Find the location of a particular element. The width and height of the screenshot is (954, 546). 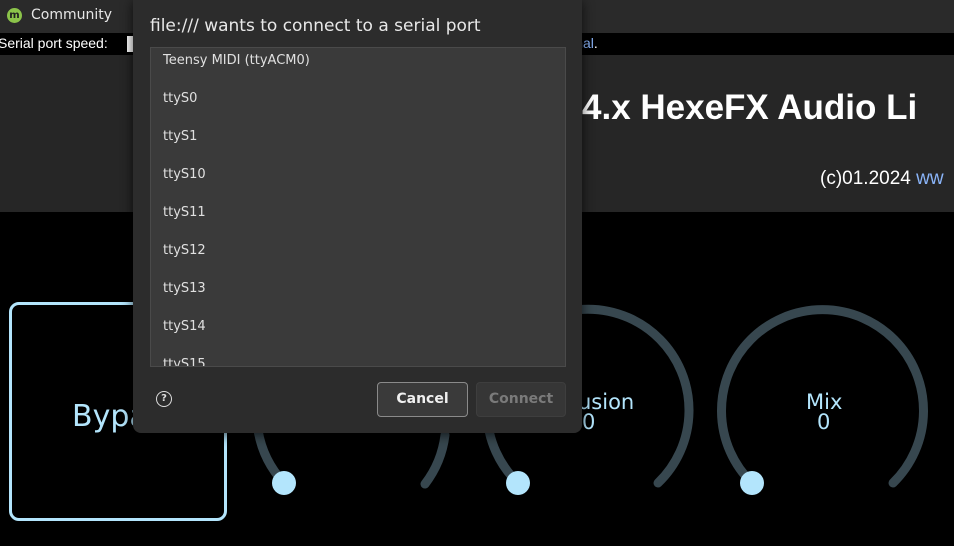

knob-value-mix: 0 is located at coordinates (824, 422).